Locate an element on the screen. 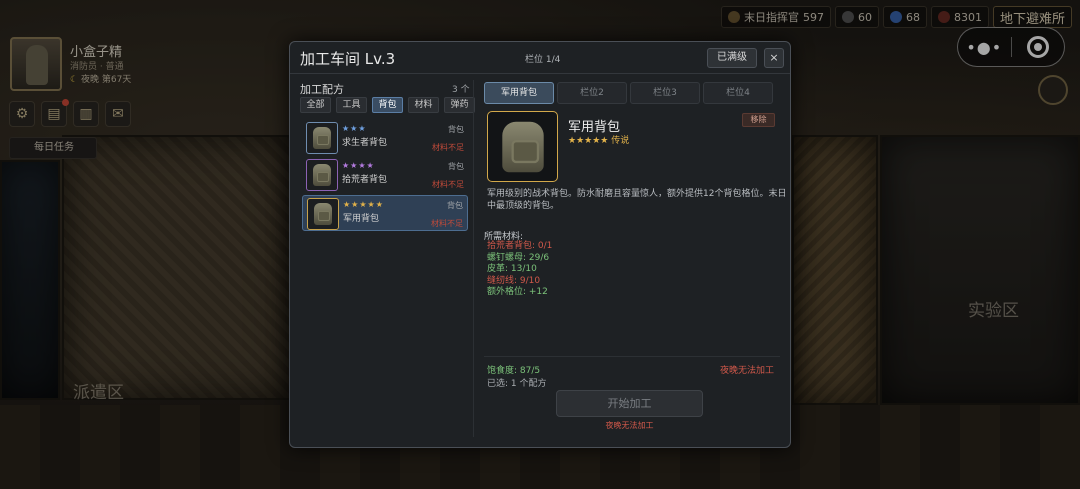  recipe-filter-tabs: 全部 工具 背包 材料 弹药 is located at coordinates (387, 105).